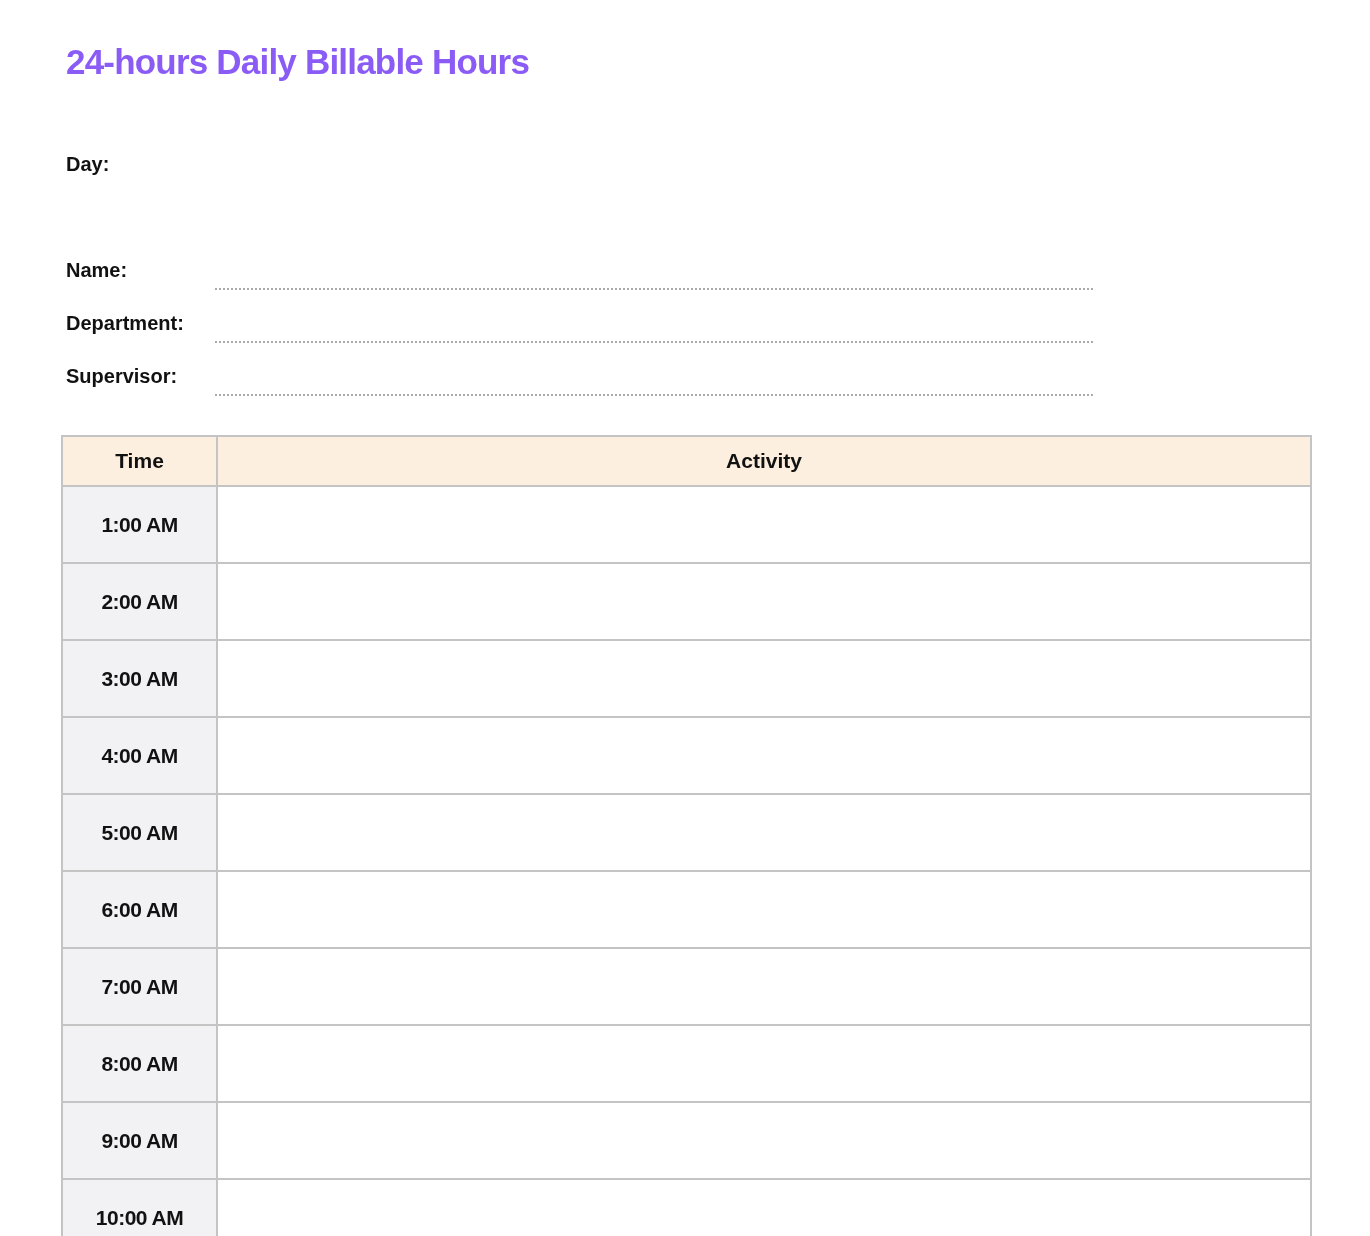 Image resolution: width=1370 pixels, height=1236 pixels. I want to click on column-header: Time, so click(139, 461).